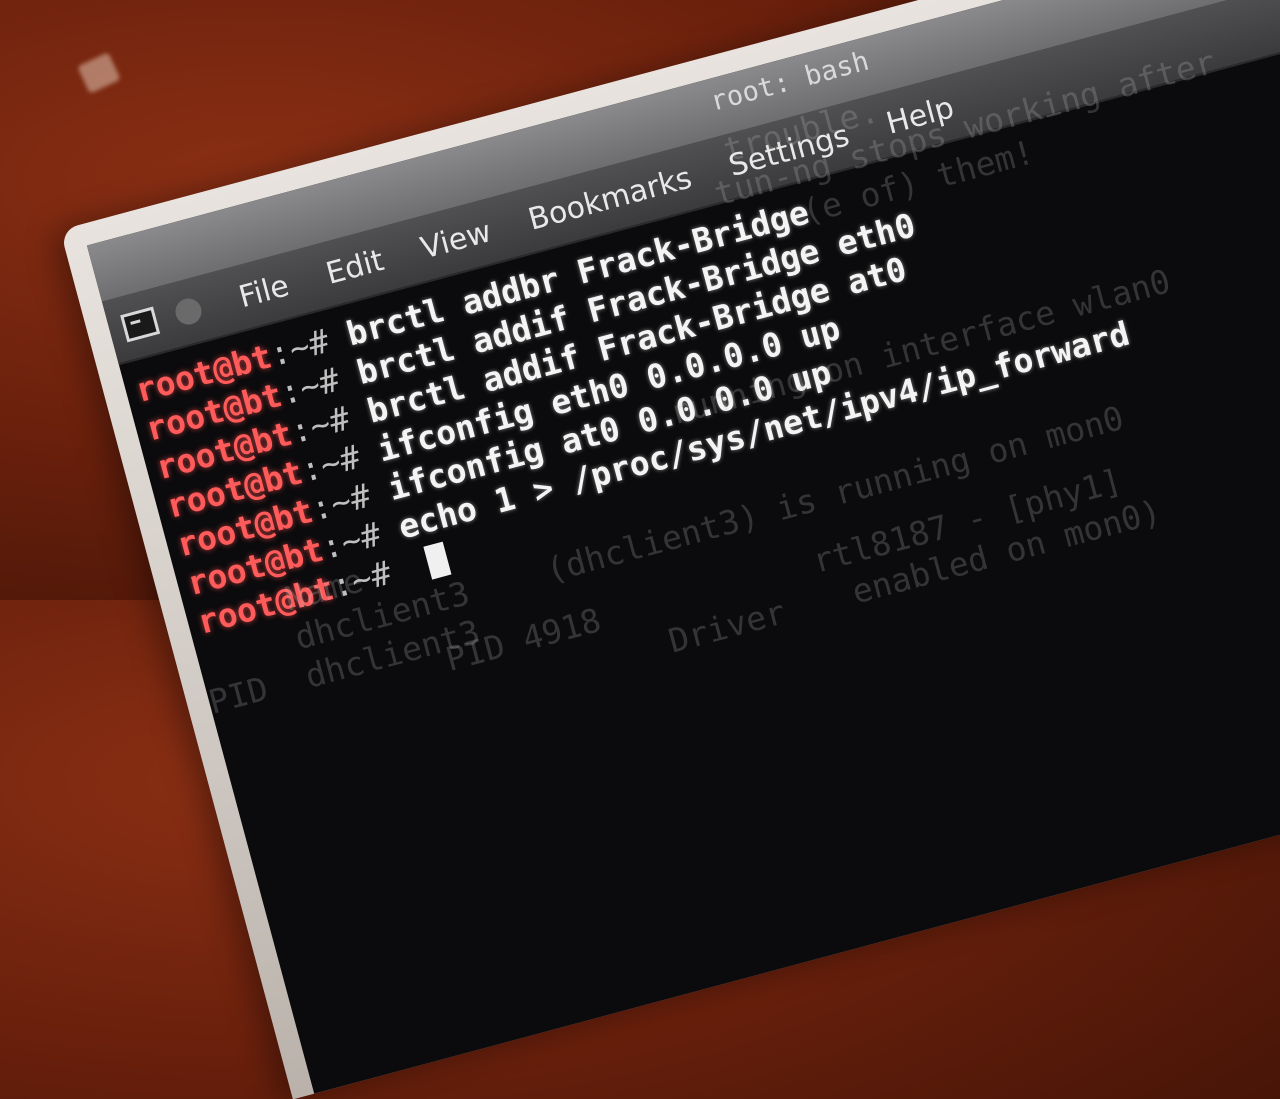  What do you see at coordinates (437, 560) in the screenshot?
I see `text-cursor` at bounding box center [437, 560].